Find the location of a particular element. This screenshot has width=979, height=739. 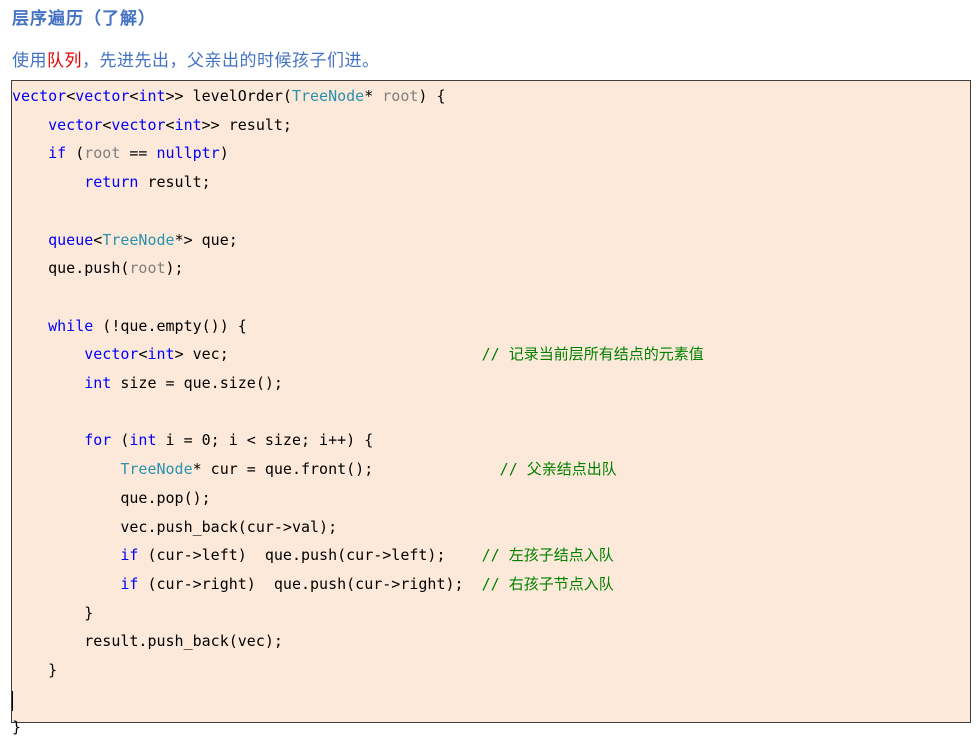

section-heading: 层序遍历（了解） is located at coordinates (84, 19).